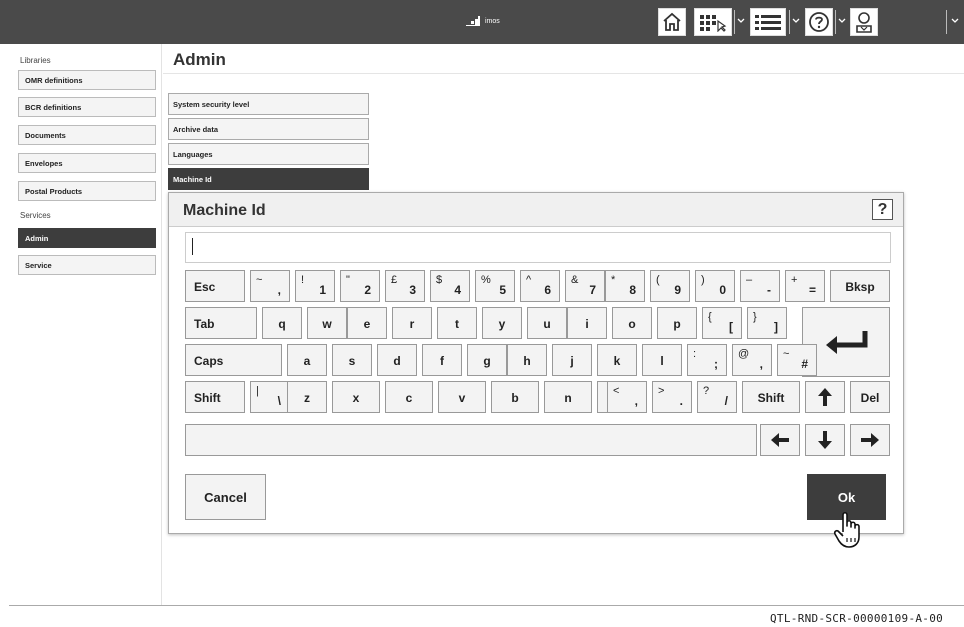 The image size is (964, 627). I want to click on key-arrow-down, so click(825, 440).